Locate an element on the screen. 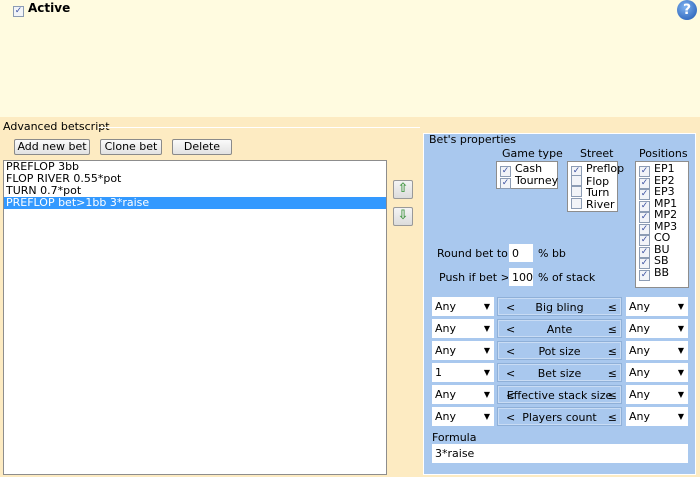 The width and height of the screenshot is (700, 477). checkbox-bb: ✓ BB is located at coordinates (662, 273).